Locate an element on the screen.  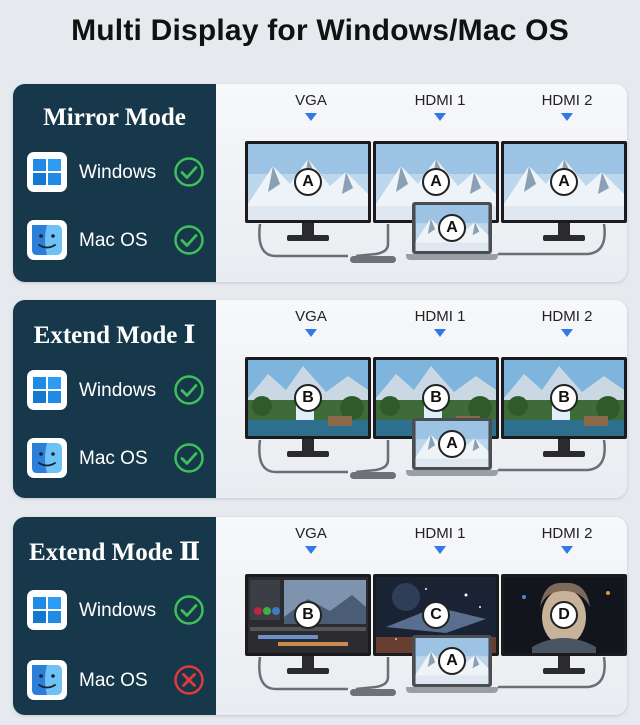
mode-title: Mirror Mode is located at coordinates (114, 117).